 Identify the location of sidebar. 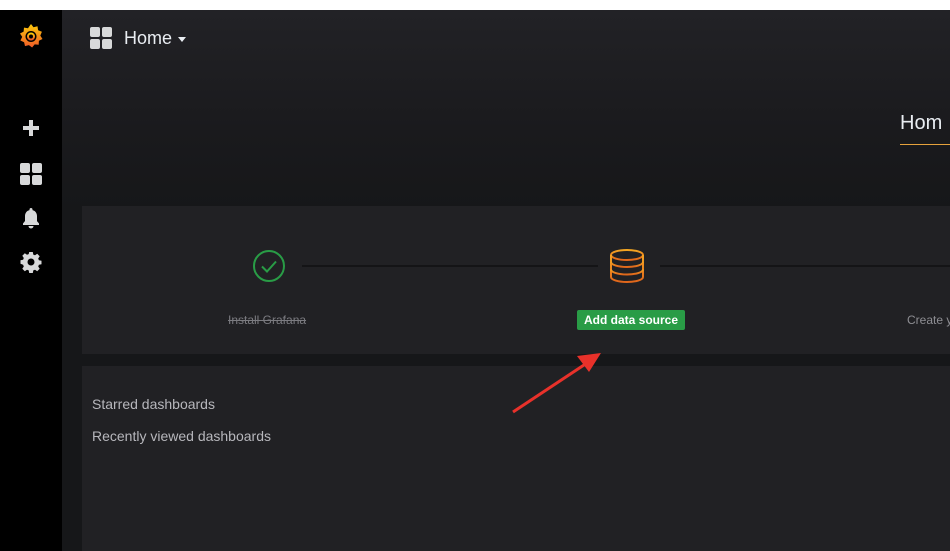
(31, 280).